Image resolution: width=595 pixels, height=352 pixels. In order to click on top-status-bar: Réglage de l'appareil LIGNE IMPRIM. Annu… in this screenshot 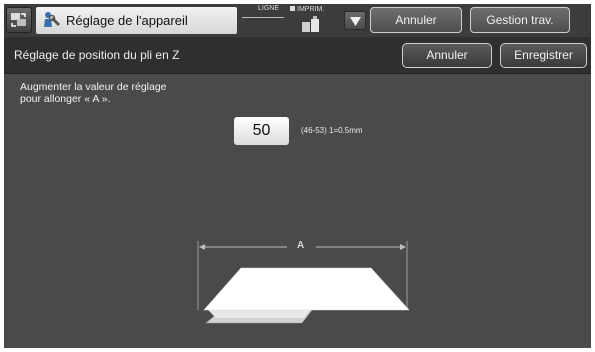, I will do `click(297, 20)`.